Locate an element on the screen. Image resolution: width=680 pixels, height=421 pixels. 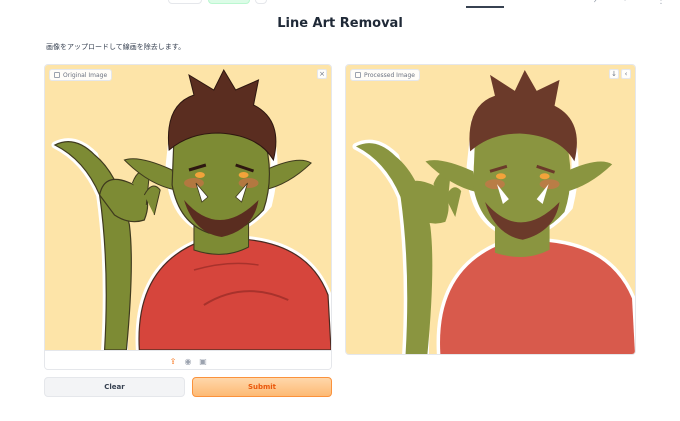
image-source-bar: ⇪ ◉ ▣ is located at coordinates (188, 359).